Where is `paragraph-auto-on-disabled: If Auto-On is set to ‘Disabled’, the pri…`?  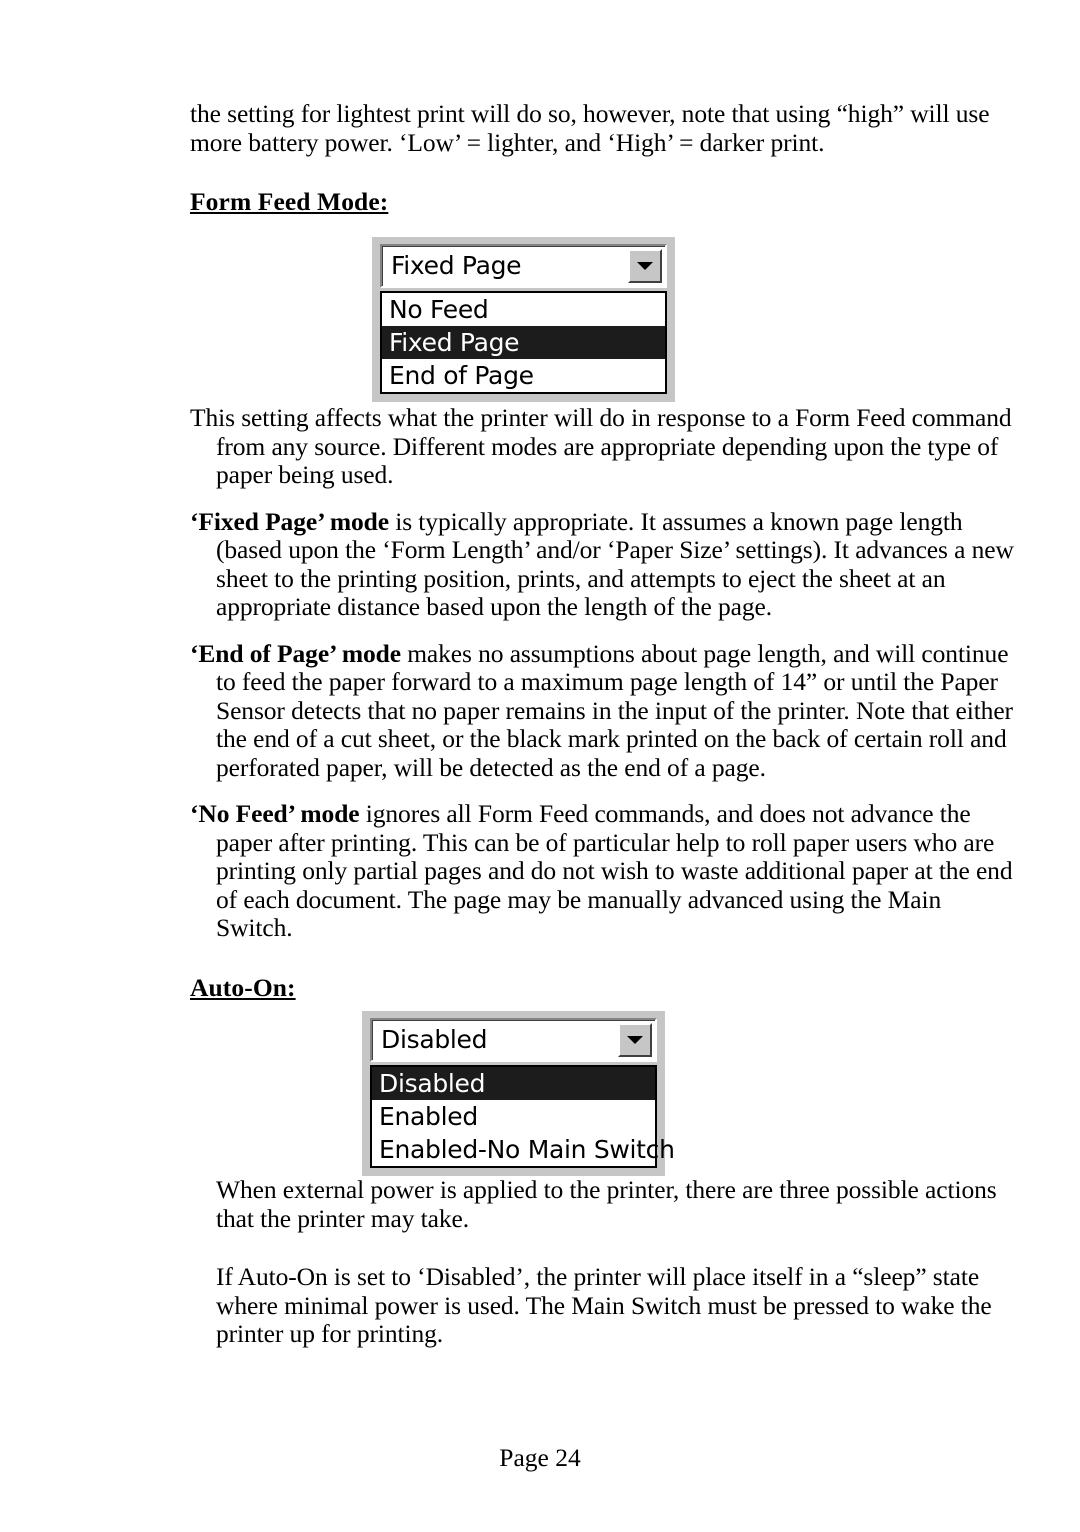
paragraph-auto-on-disabled: If Auto-On is set to ‘Disabled’, the pri… is located at coordinates (604, 1305).